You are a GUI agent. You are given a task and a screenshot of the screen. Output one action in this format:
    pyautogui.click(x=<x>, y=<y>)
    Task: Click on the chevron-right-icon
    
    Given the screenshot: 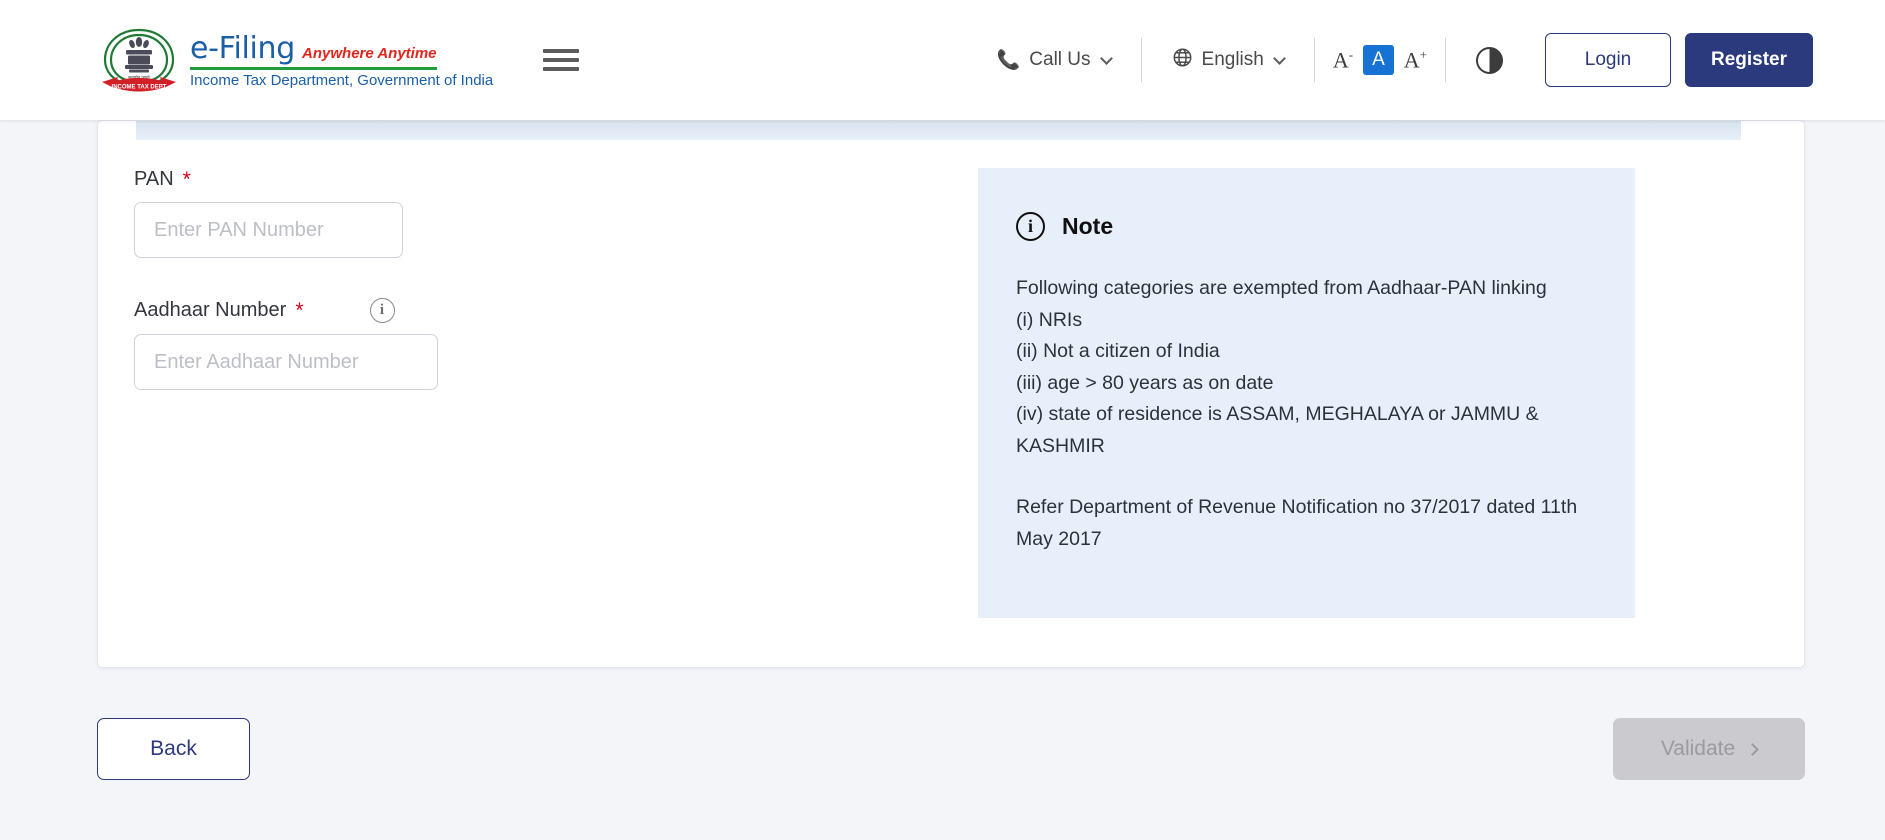 What is the action you would take?
    pyautogui.click(x=1753, y=749)
    